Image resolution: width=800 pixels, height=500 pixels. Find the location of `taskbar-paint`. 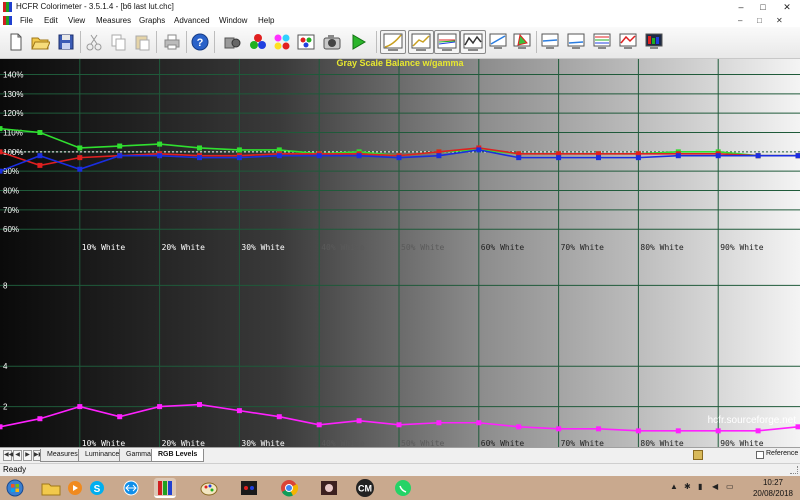

taskbar-paint is located at coordinates (209, 488).